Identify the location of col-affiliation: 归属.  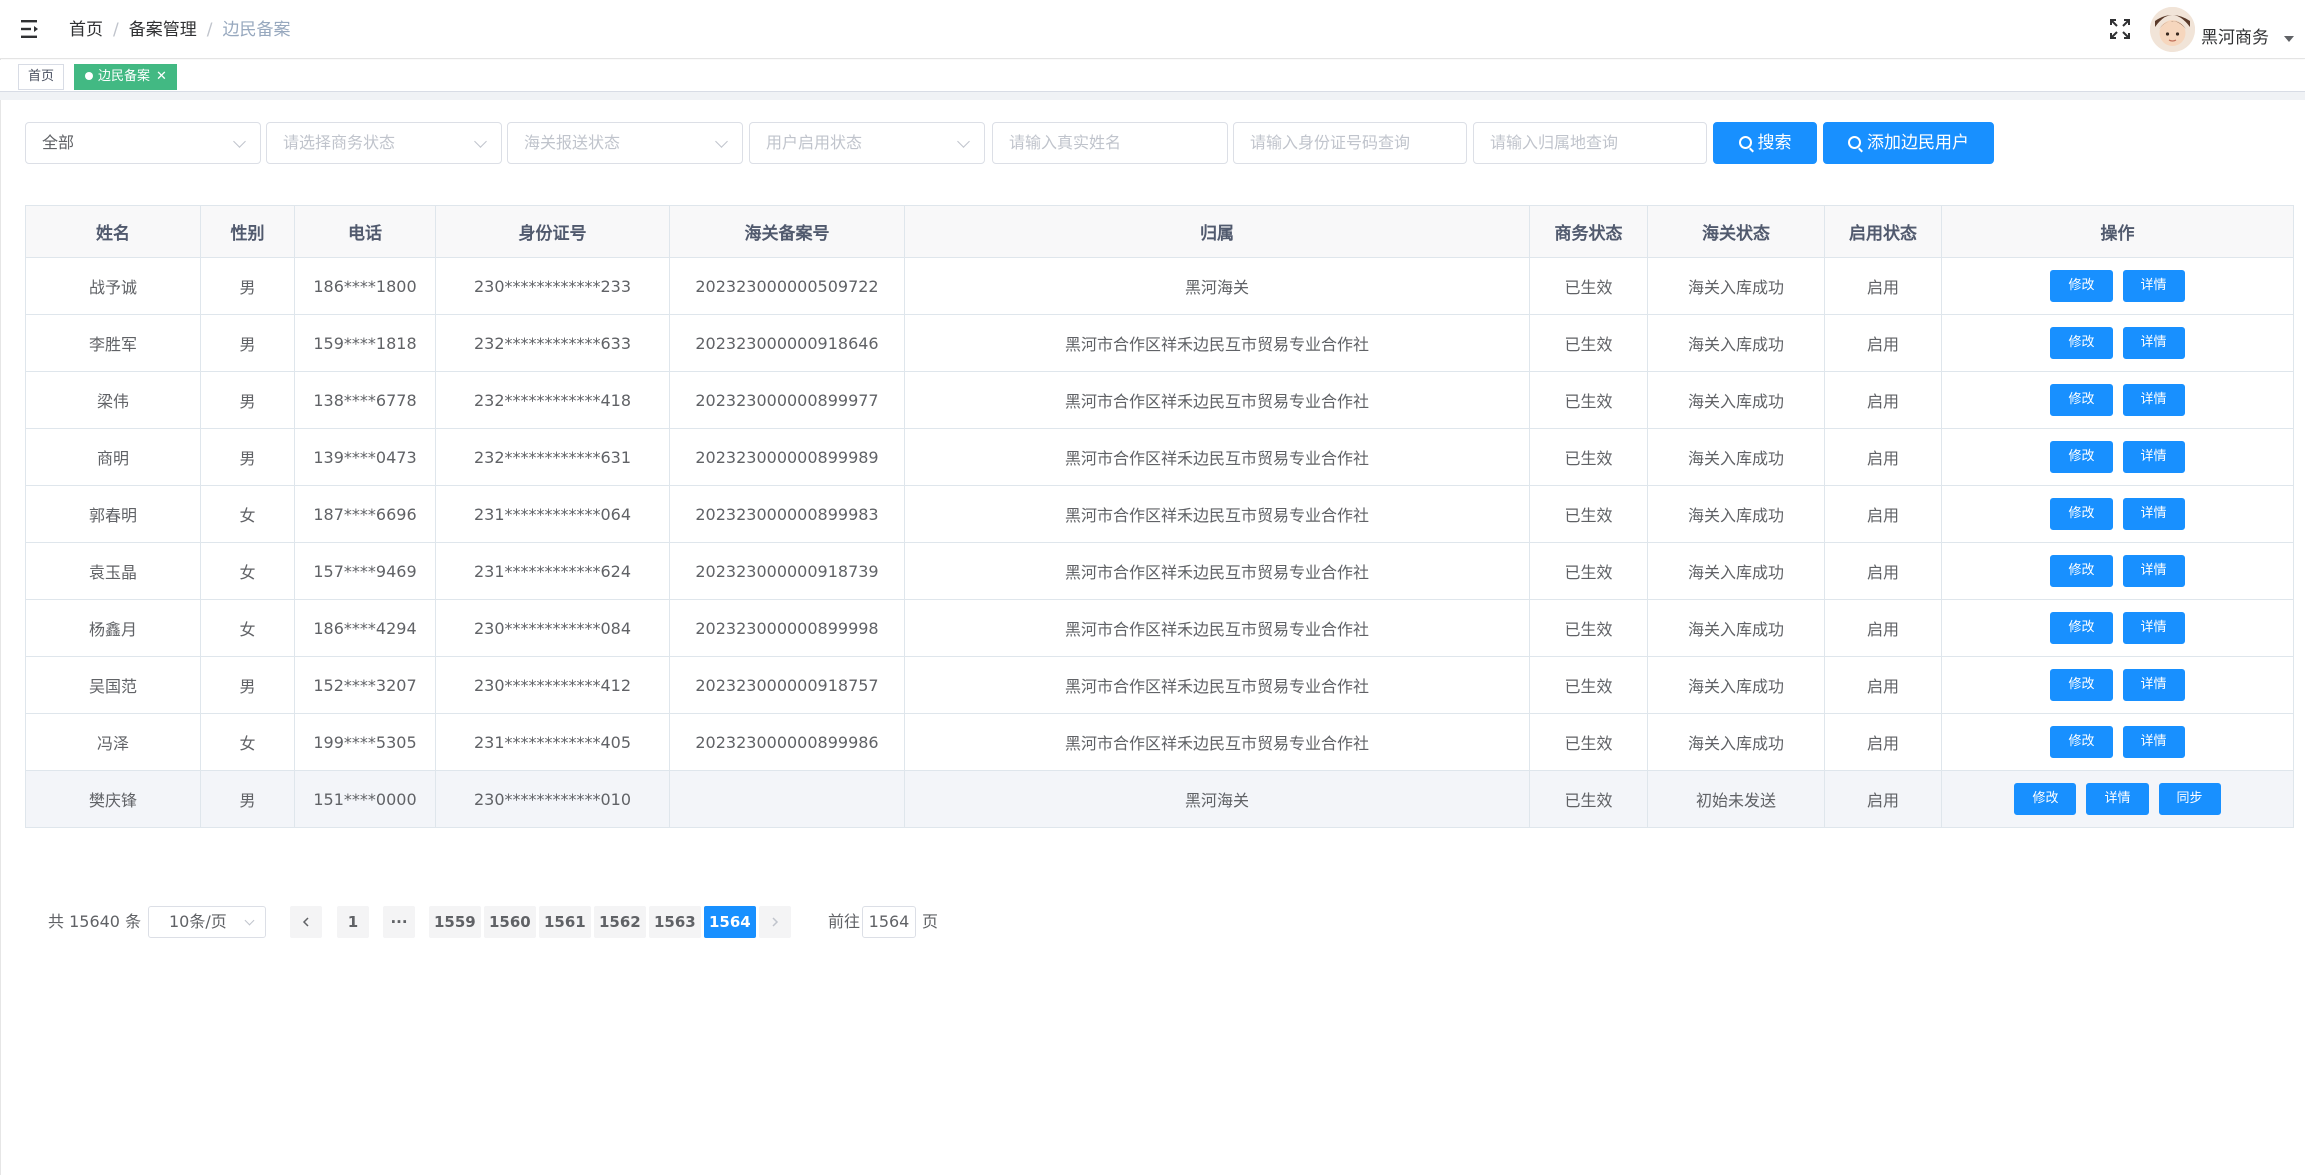
(1217, 231).